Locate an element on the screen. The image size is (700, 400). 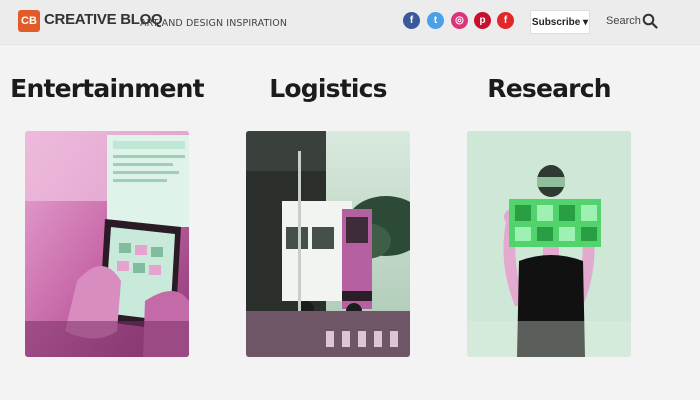
card-title-logistics: Logistics is located at coordinates (328, 88).